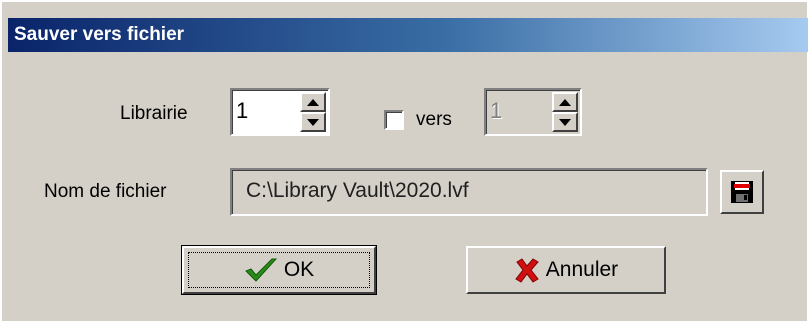  What do you see at coordinates (533, 112) in the screenshot?
I see `to-library-spinner: 1` at bounding box center [533, 112].